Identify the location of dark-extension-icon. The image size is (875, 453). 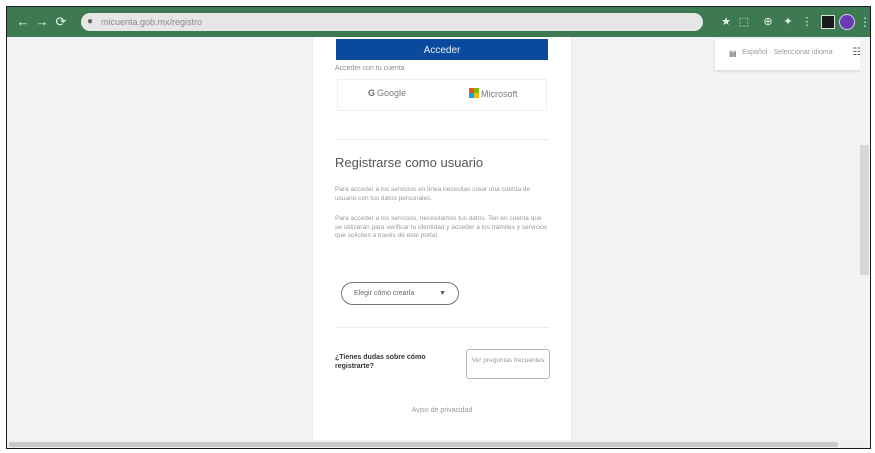
(828, 22).